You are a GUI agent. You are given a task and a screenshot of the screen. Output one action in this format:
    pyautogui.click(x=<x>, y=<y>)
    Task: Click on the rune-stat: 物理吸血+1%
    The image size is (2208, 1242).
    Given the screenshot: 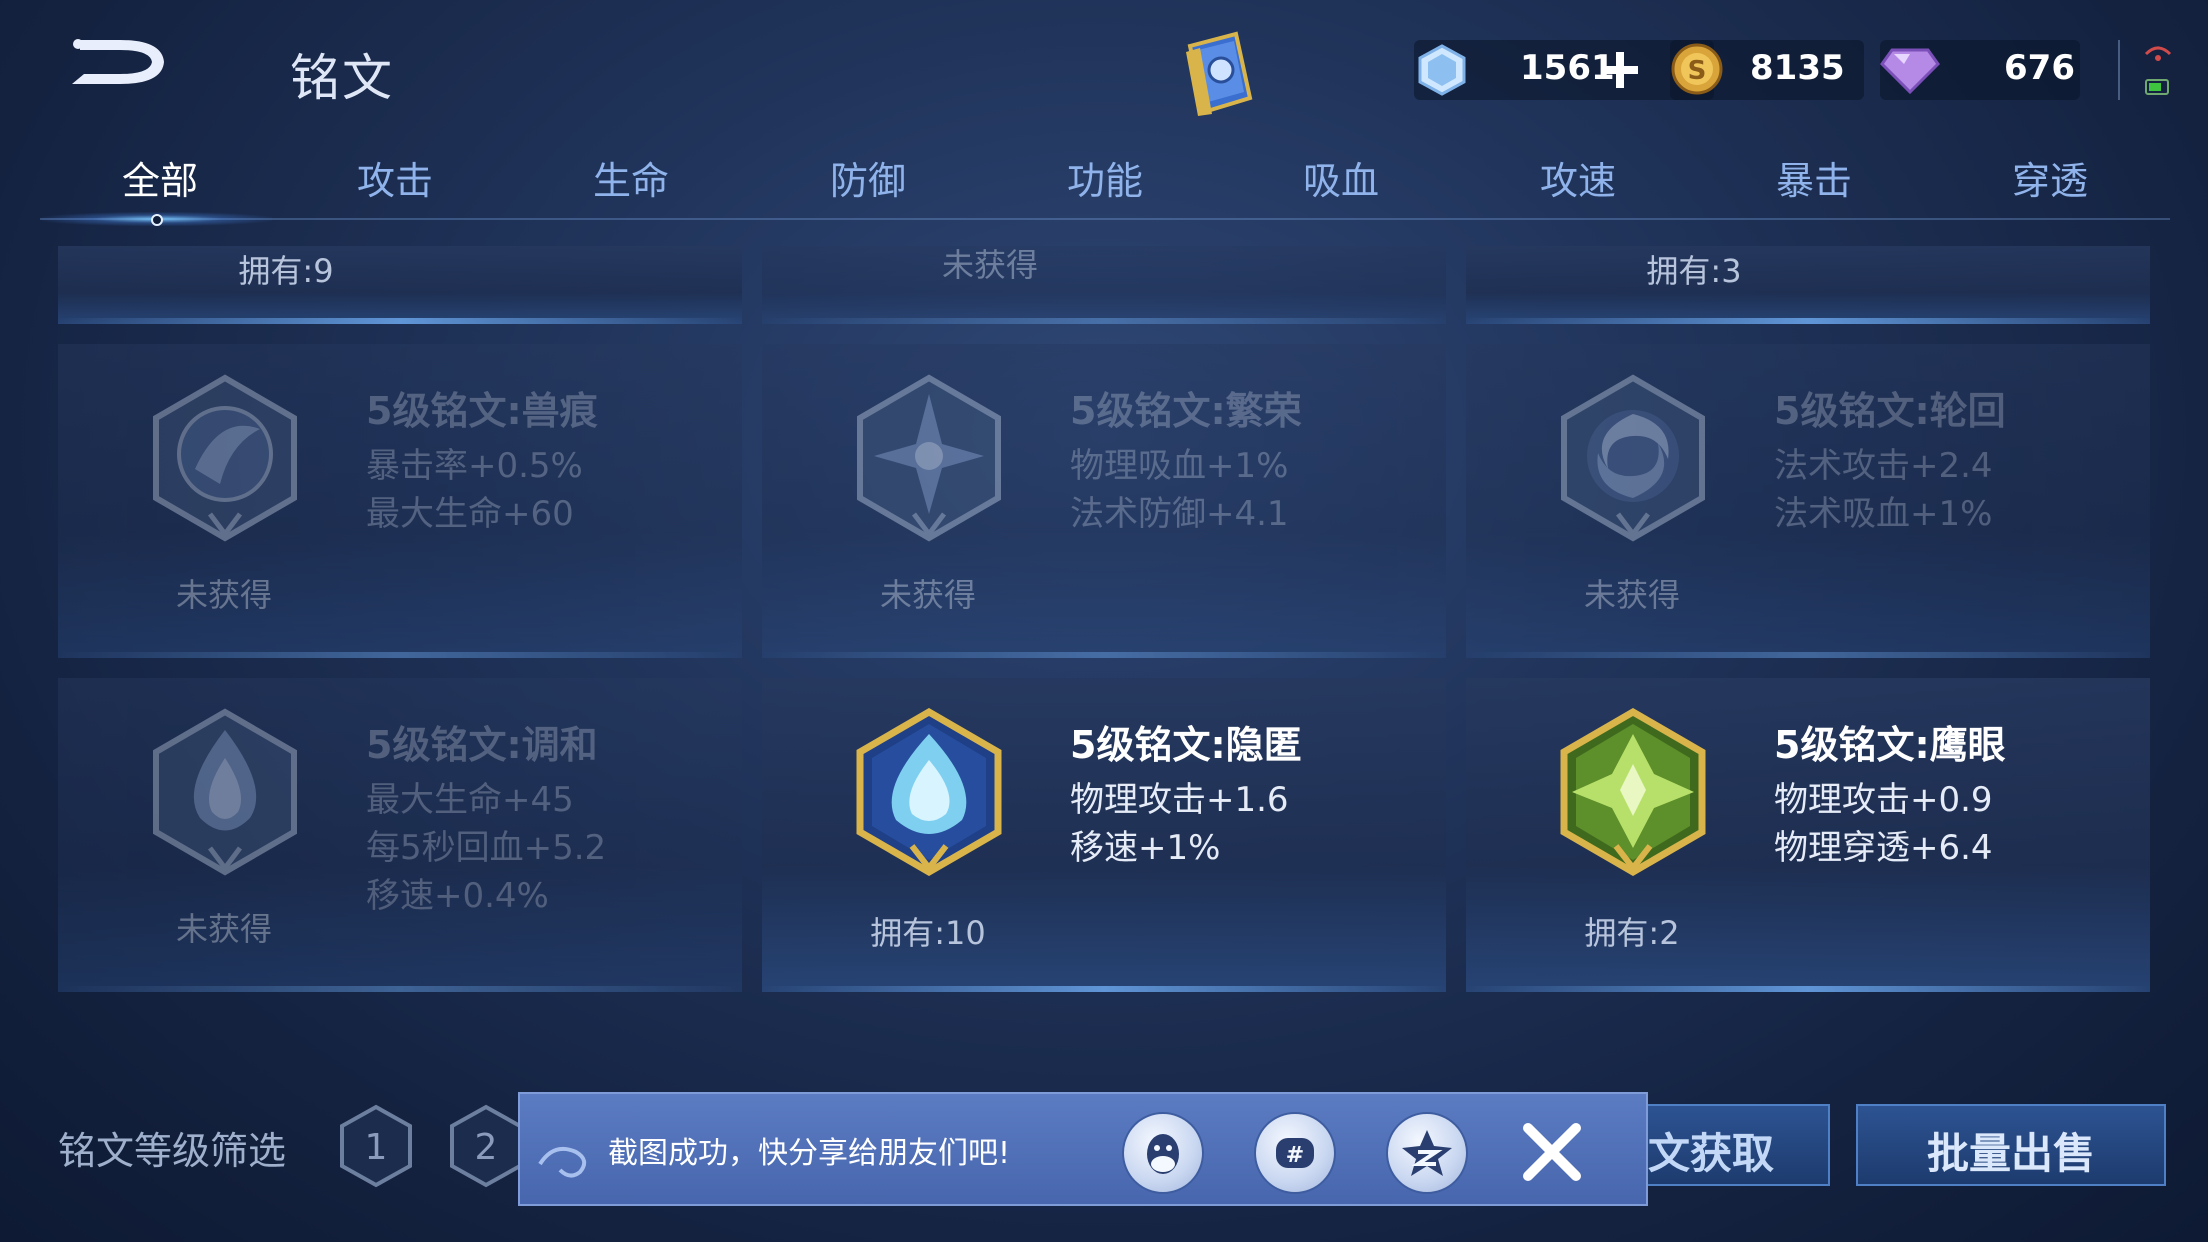 What is the action you would take?
    pyautogui.click(x=1179, y=466)
    